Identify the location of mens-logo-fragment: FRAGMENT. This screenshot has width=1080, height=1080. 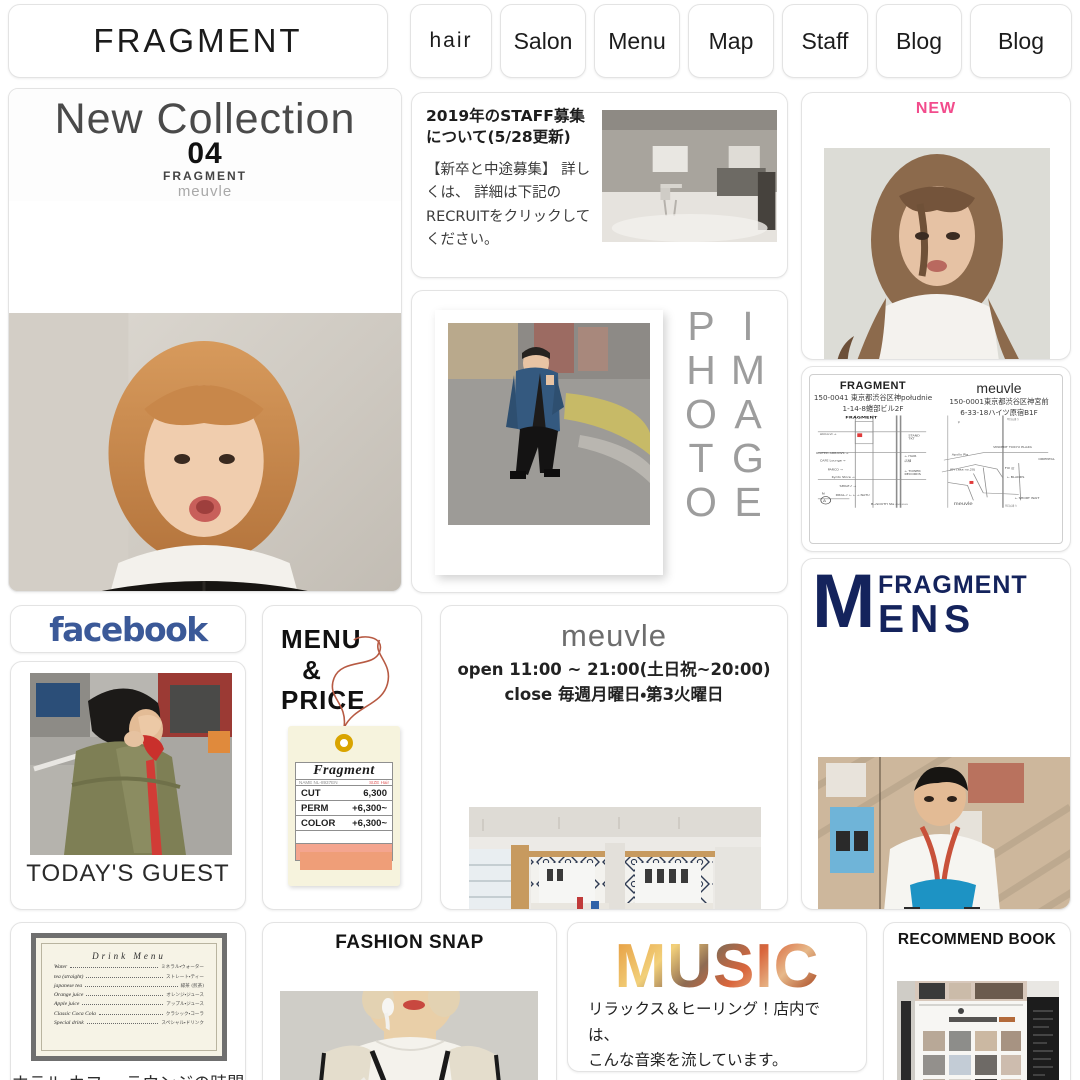
(953, 585).